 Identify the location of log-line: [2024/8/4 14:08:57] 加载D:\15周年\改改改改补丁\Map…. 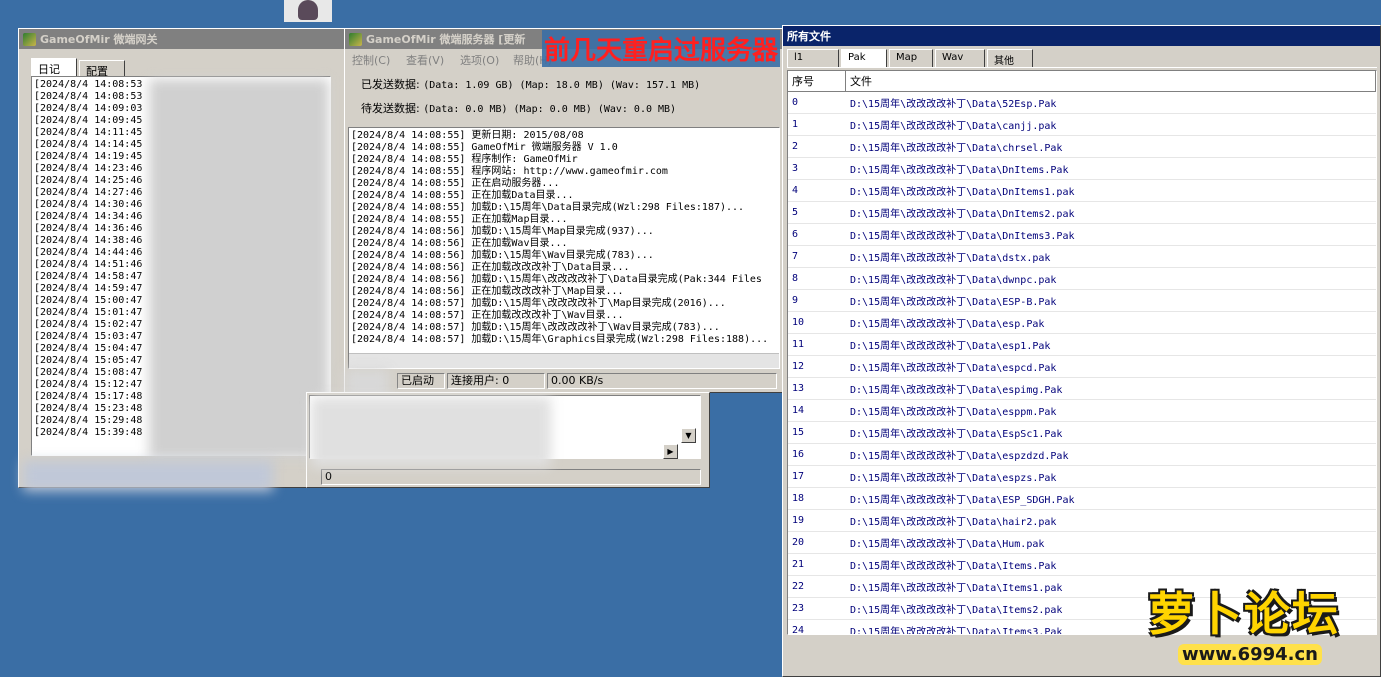
(538, 303).